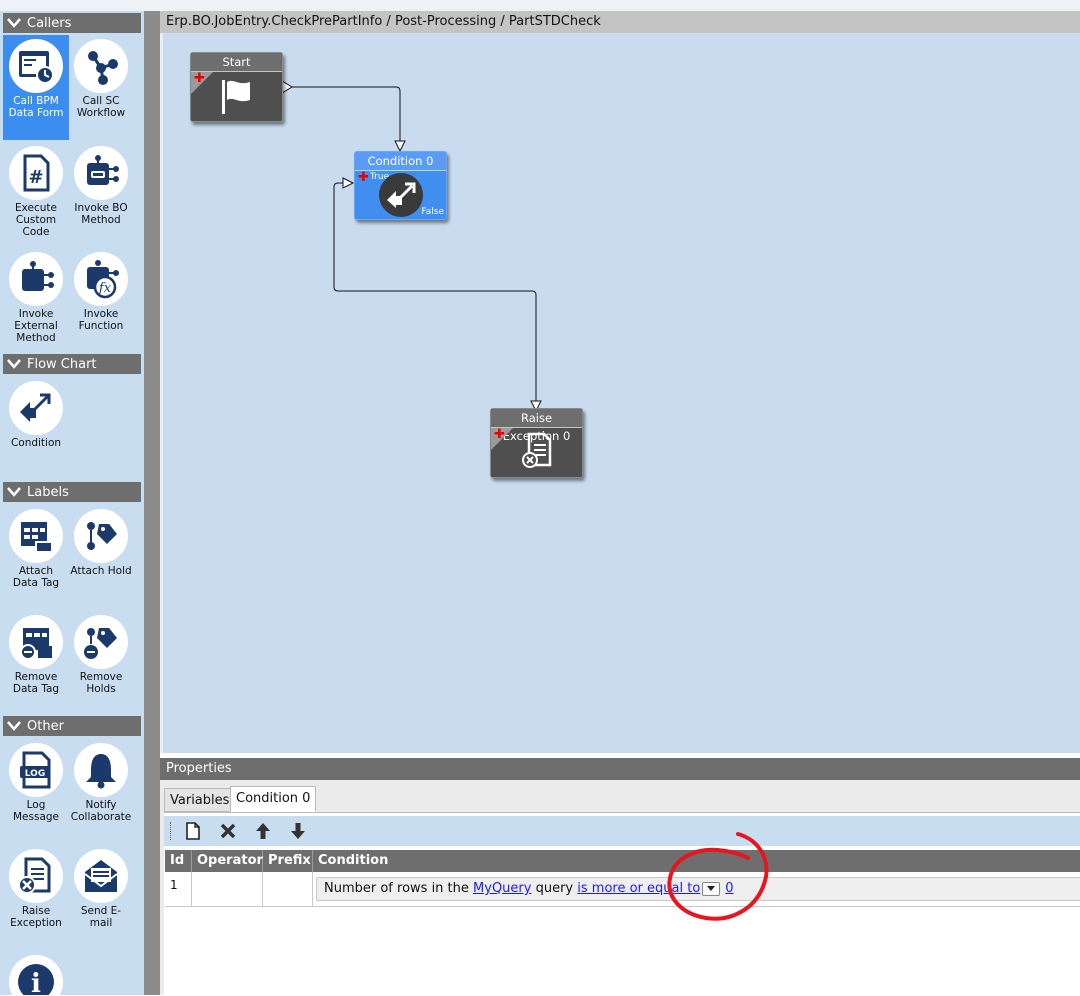 The image size is (1080, 996). I want to click on code-file-icon: #, so click(36, 173).